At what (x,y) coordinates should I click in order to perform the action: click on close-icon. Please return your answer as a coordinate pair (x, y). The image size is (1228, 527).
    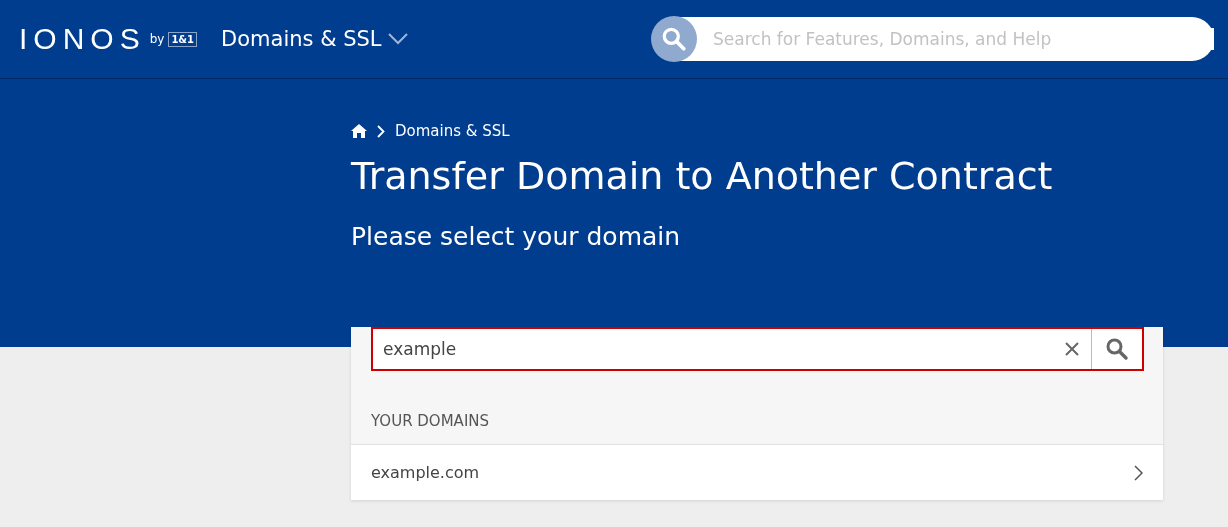
    Looking at the image, I should click on (1072, 349).